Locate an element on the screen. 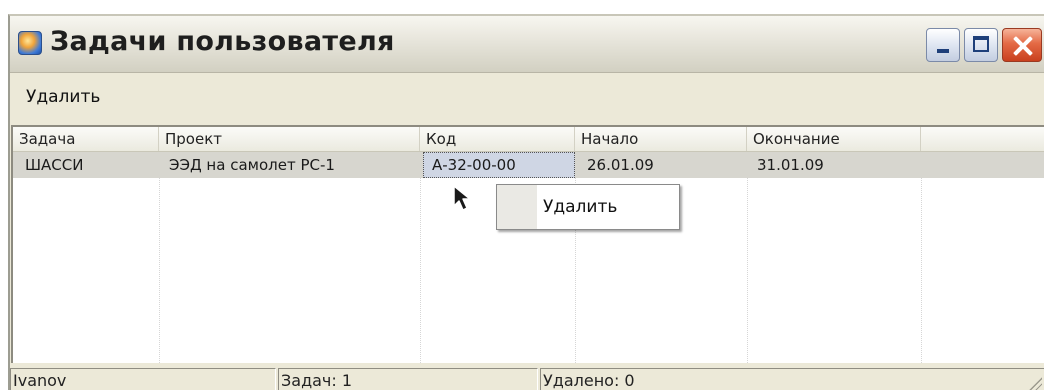 This screenshot has width=1044, height=390. cell-project: ЭЭД на самолет РС-1 is located at coordinates (290, 165).